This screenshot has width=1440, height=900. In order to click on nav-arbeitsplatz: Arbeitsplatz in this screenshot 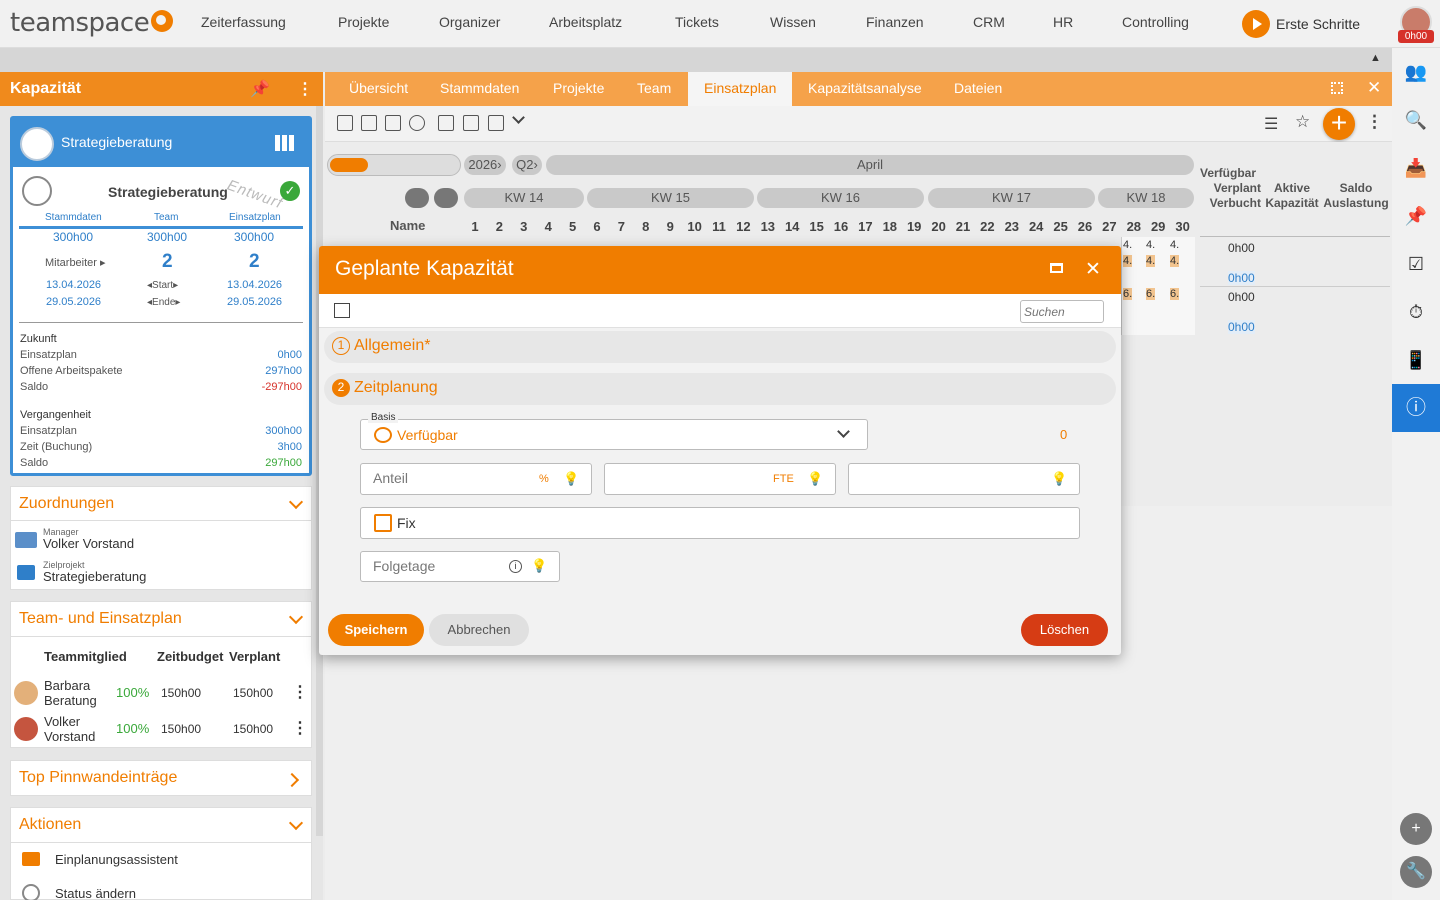, I will do `click(585, 22)`.